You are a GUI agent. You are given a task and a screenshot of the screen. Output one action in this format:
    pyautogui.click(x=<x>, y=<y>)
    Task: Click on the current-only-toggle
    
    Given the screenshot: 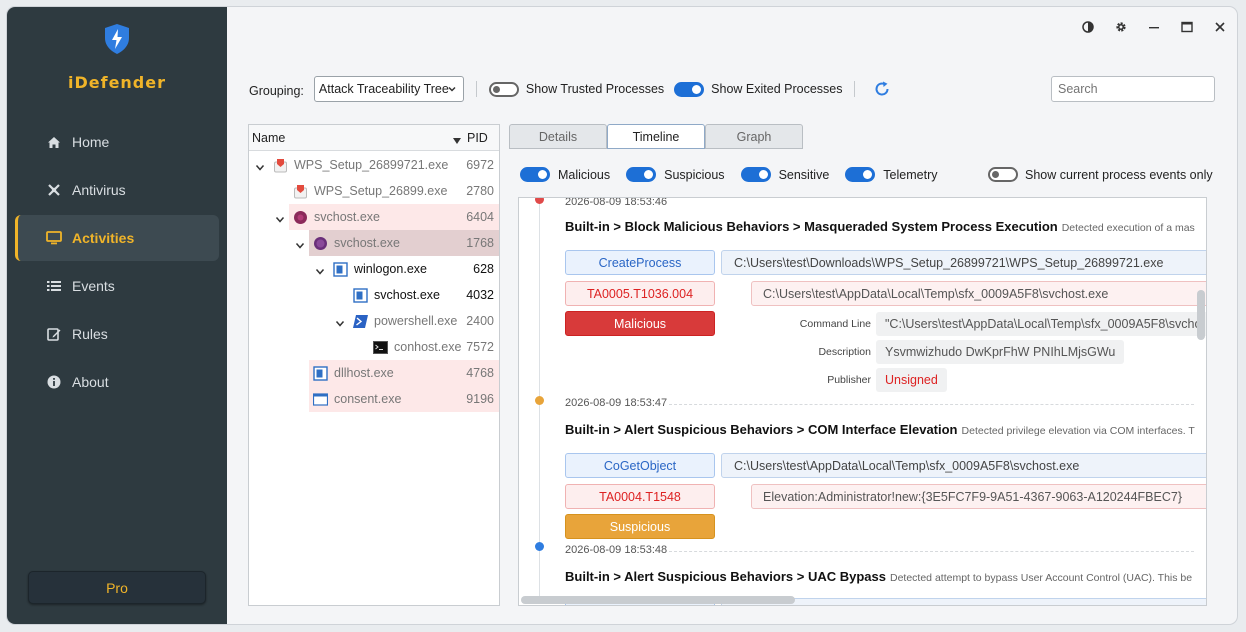 What is the action you would take?
    pyautogui.click(x=1003, y=174)
    